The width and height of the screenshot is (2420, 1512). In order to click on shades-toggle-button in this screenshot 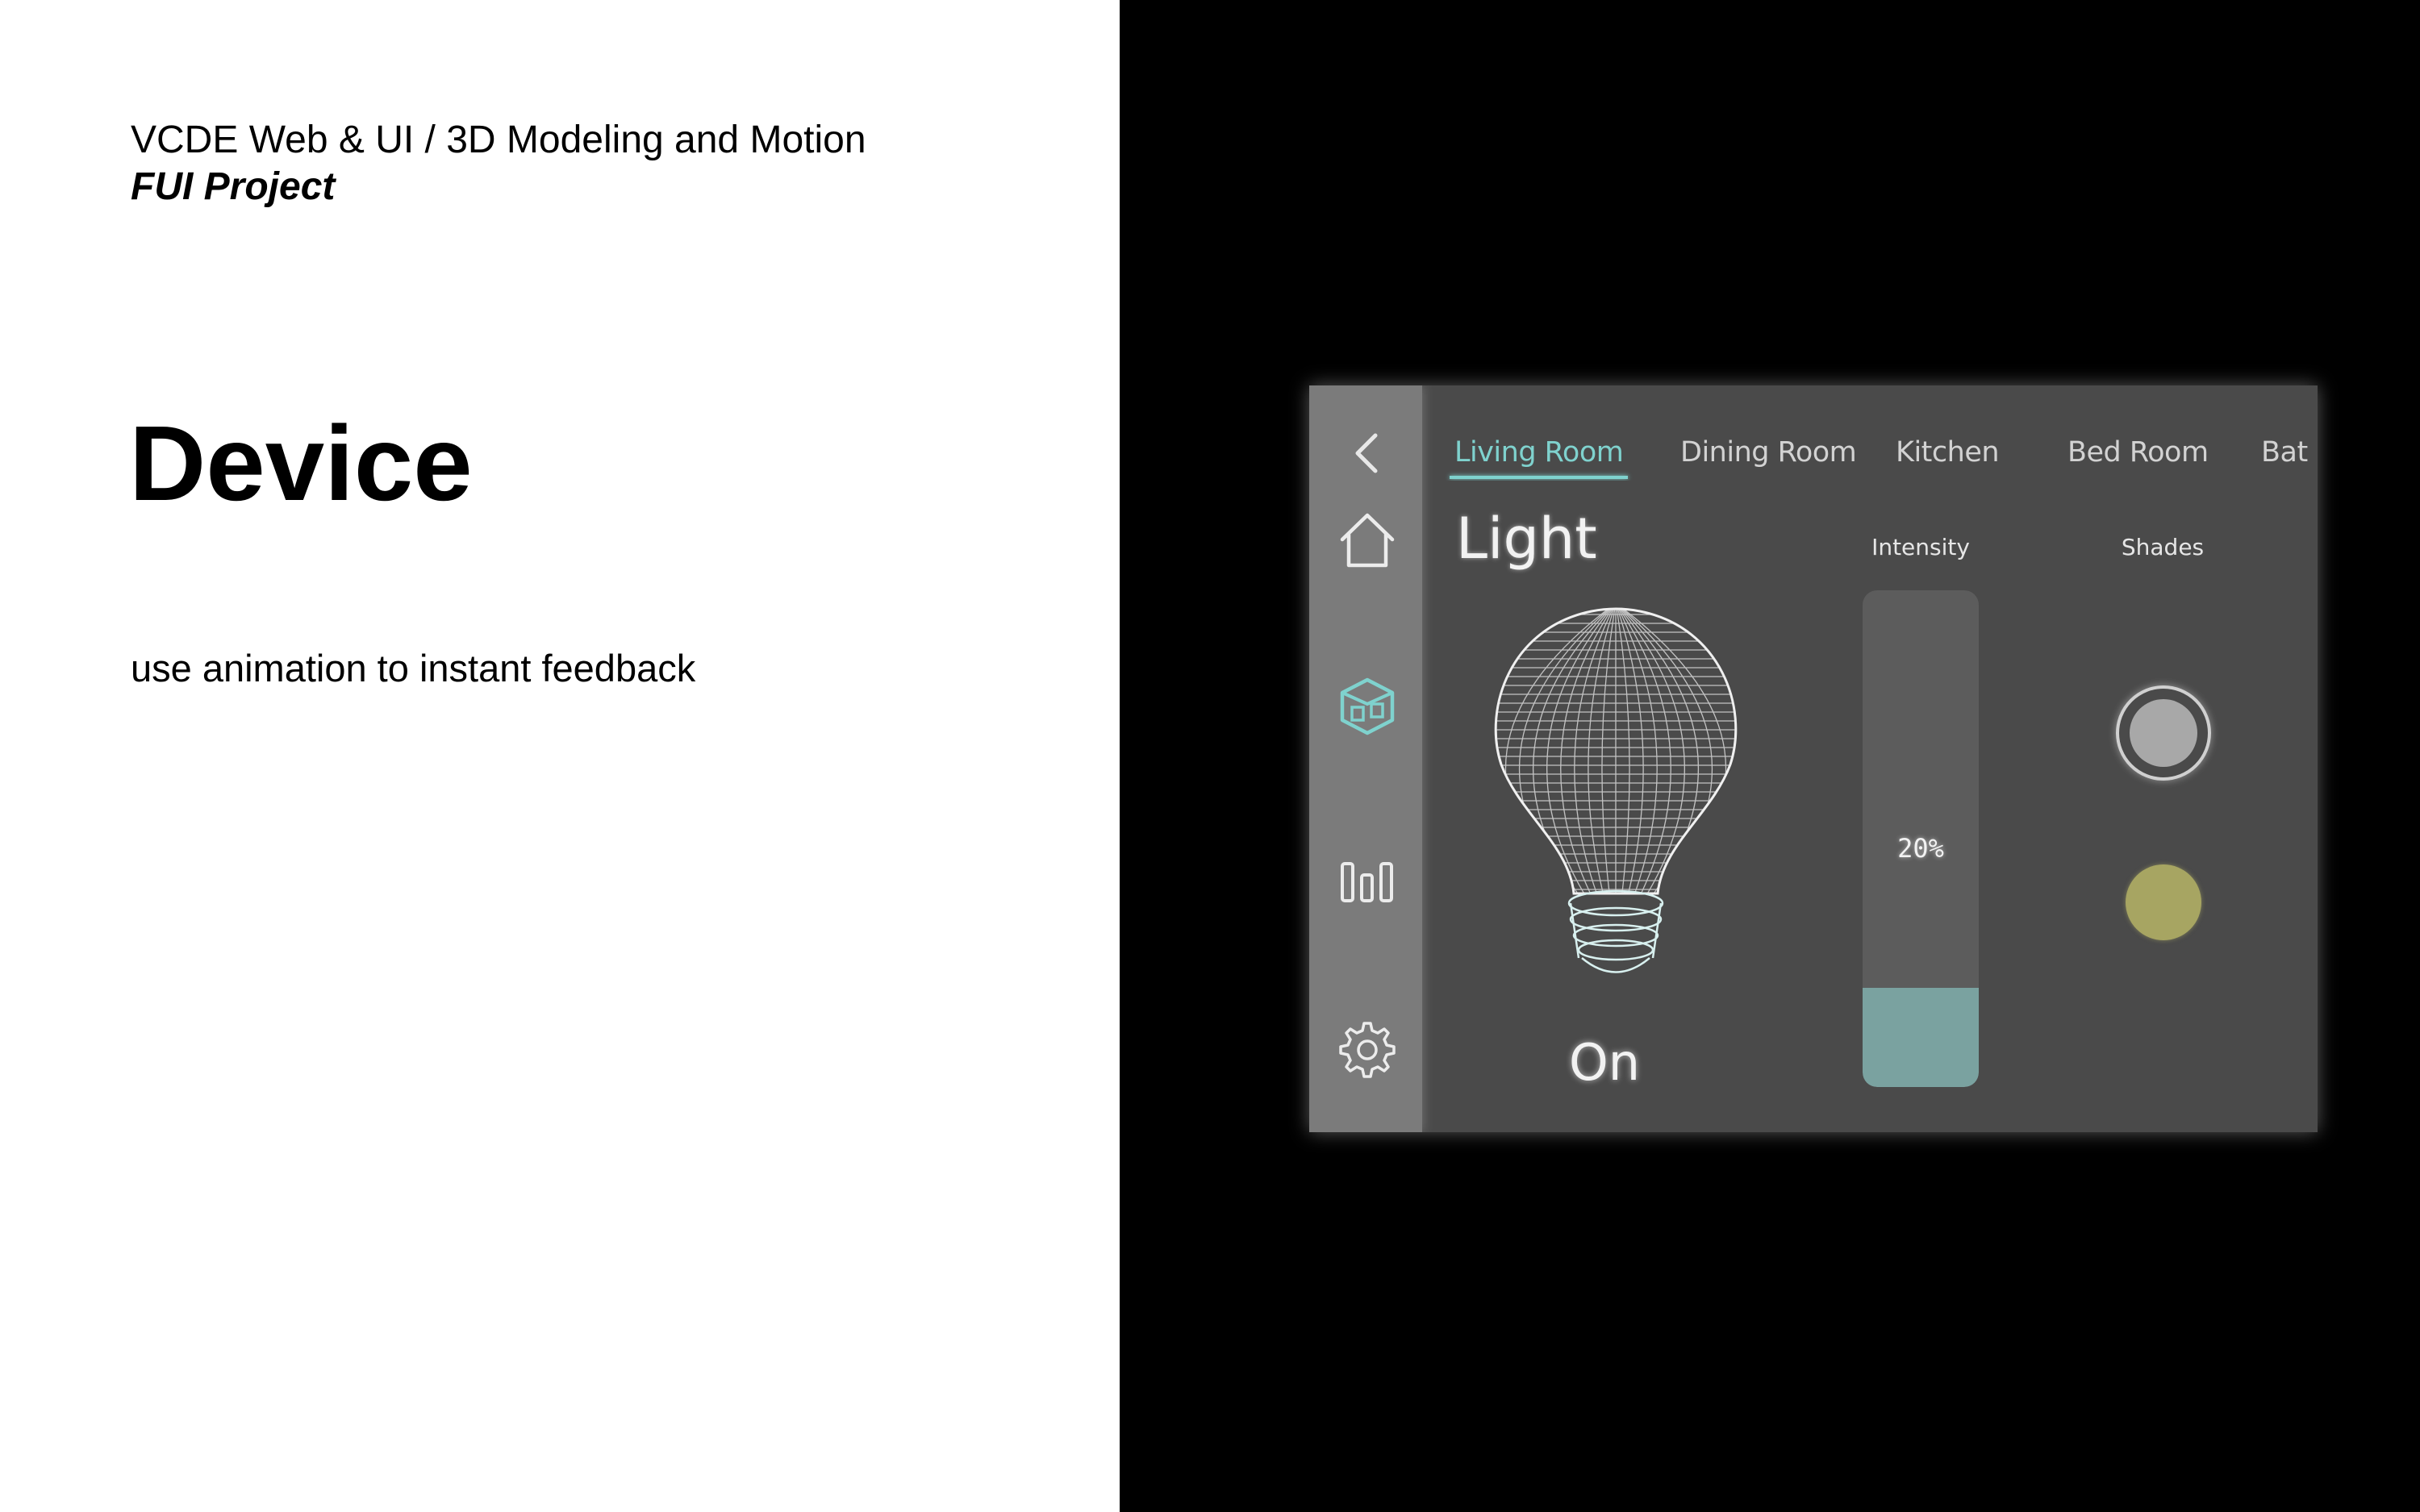, I will do `click(2163, 733)`.